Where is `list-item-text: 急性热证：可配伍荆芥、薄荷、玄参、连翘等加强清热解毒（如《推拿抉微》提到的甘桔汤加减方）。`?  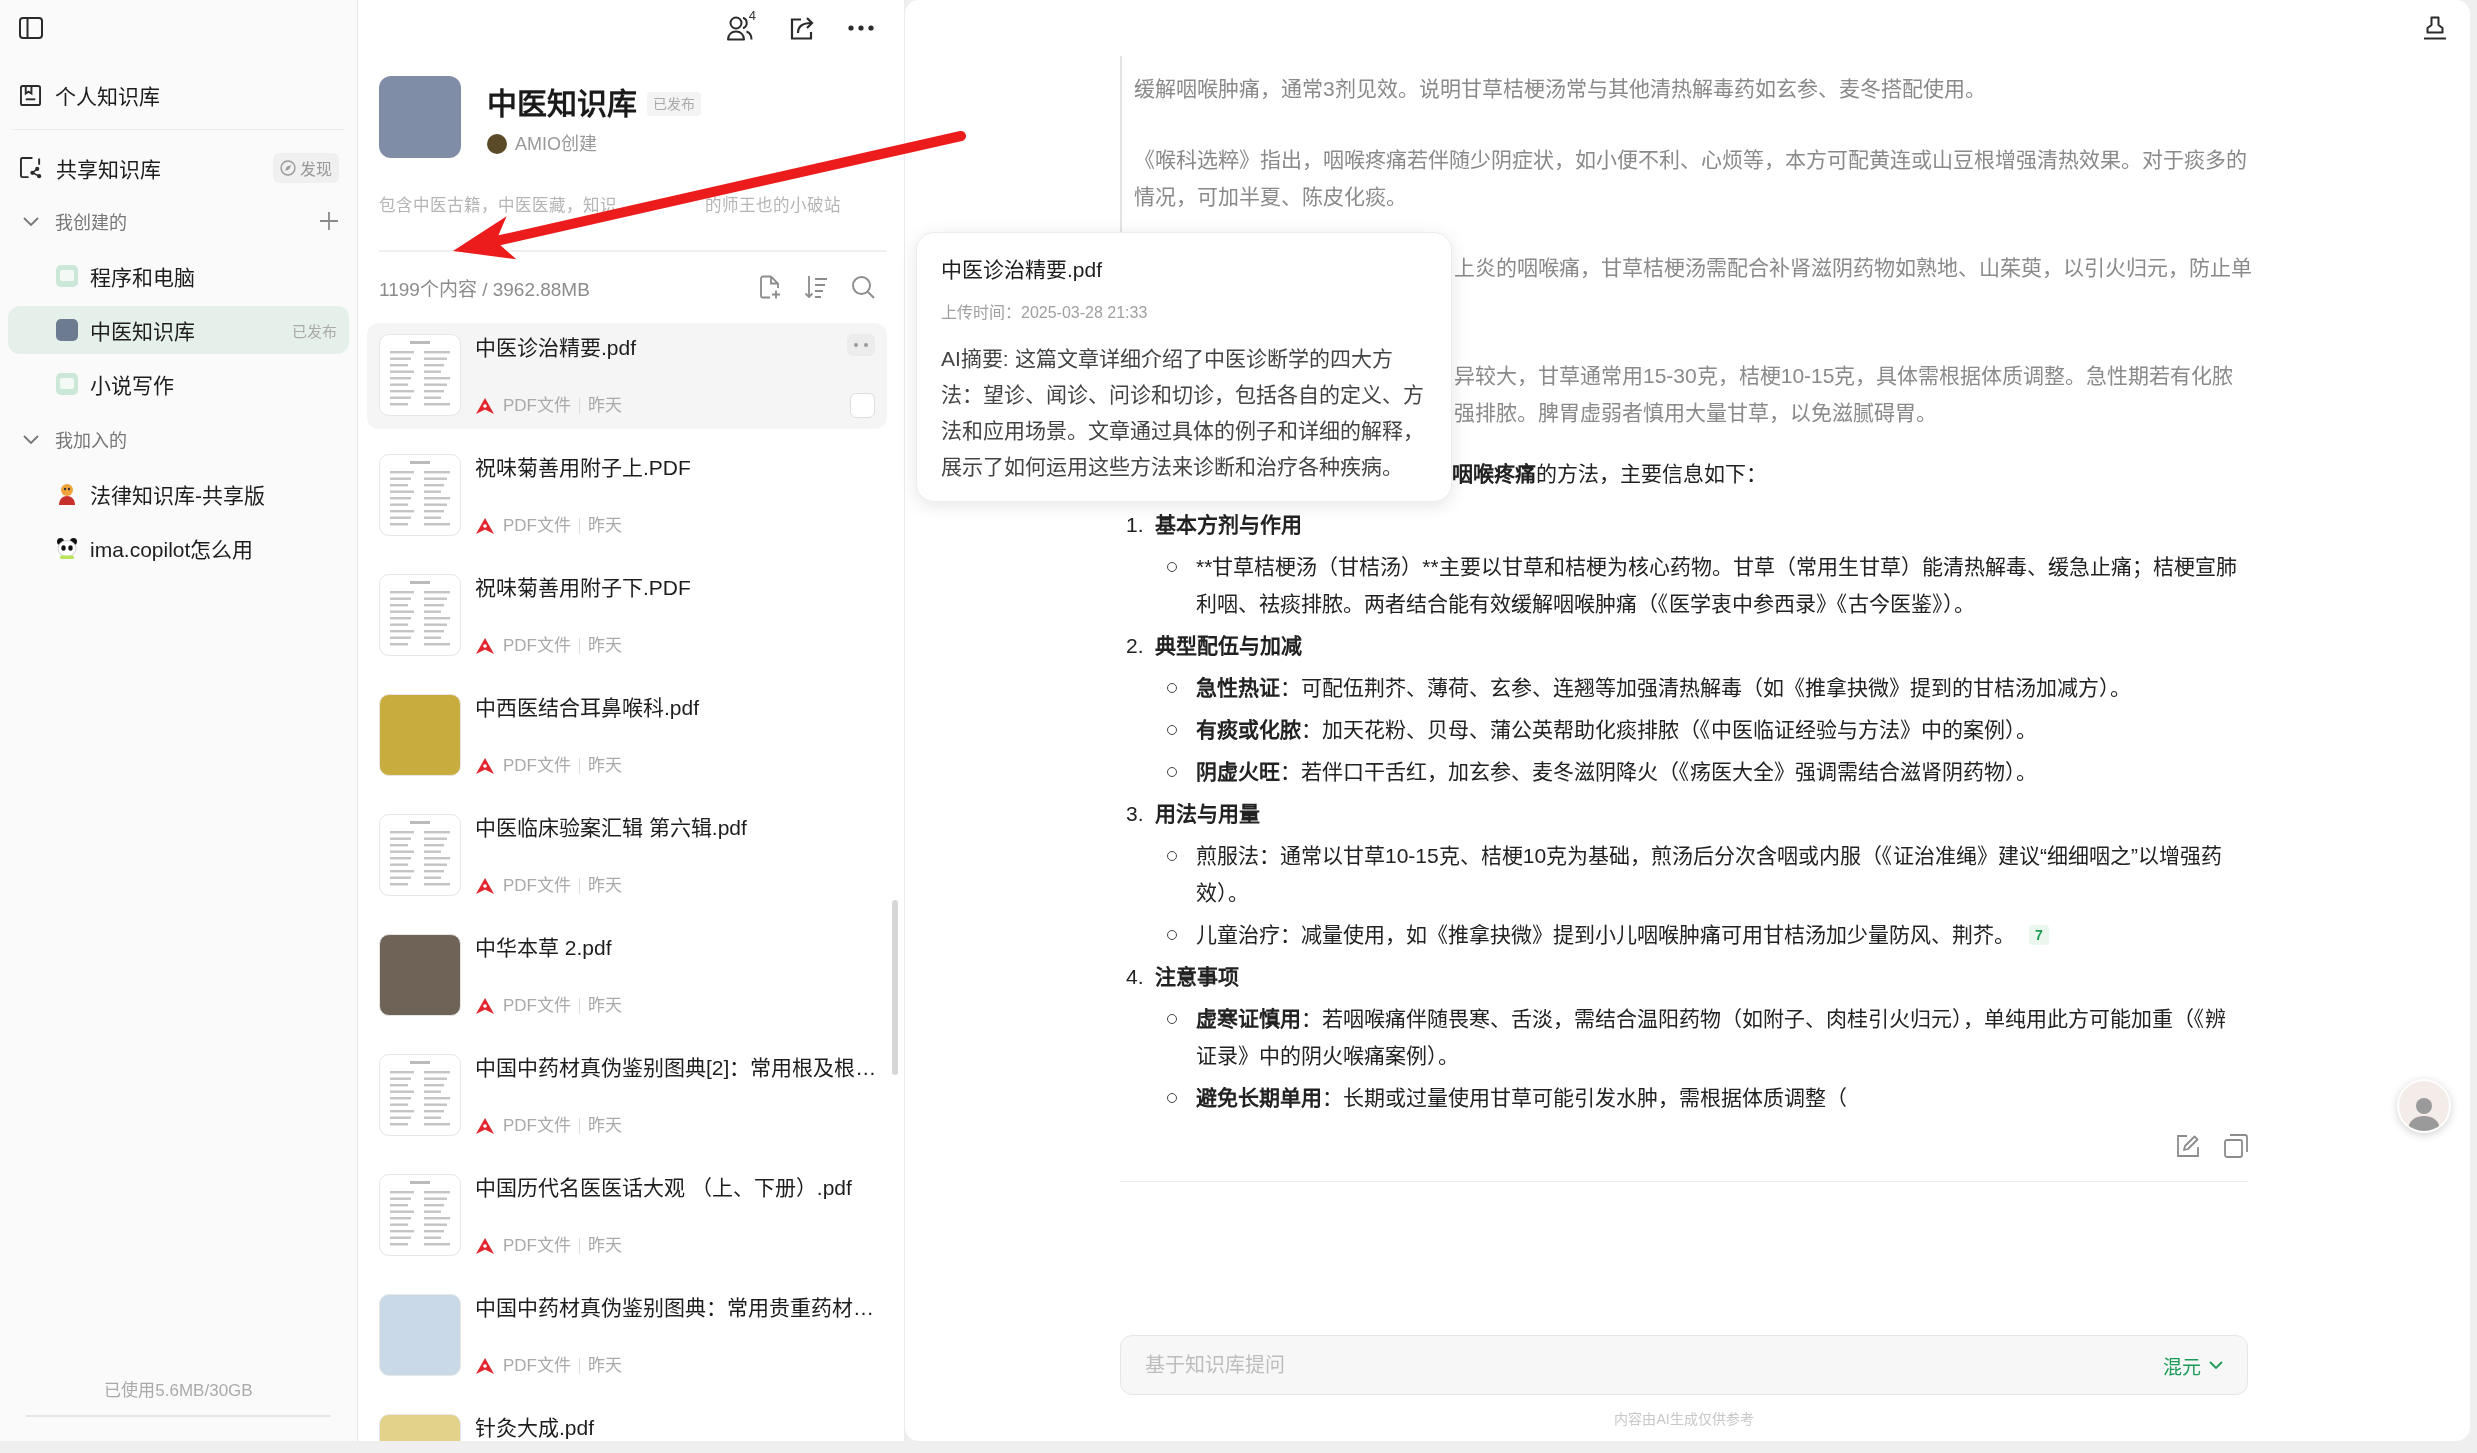
list-item-text: 急性热证：可配伍荆芥、薄荷、玄参、连翘等加强清热解毒（如《推拿抉微》提到的甘桔汤加减方）。 is located at coordinates (1663, 687).